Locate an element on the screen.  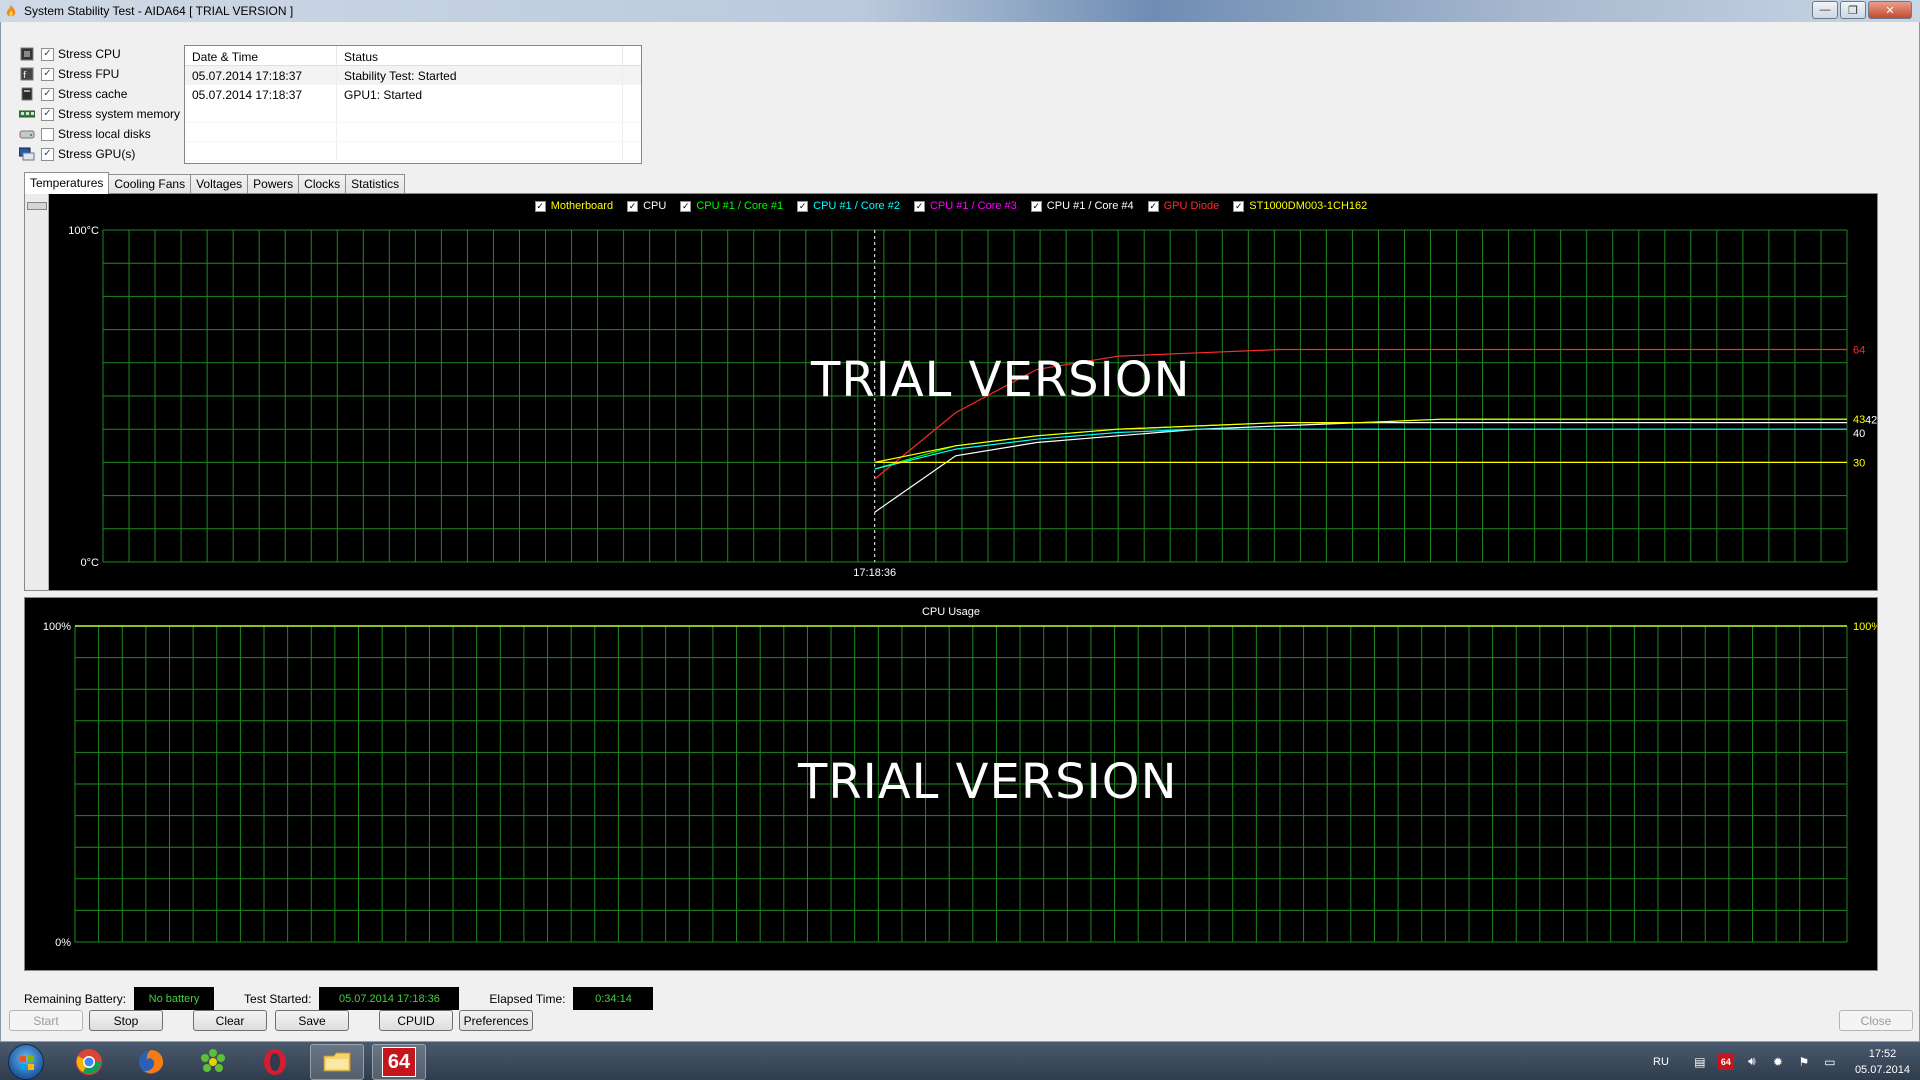
stress-disks-option: Stress local disks is located at coordinates (99, 134).